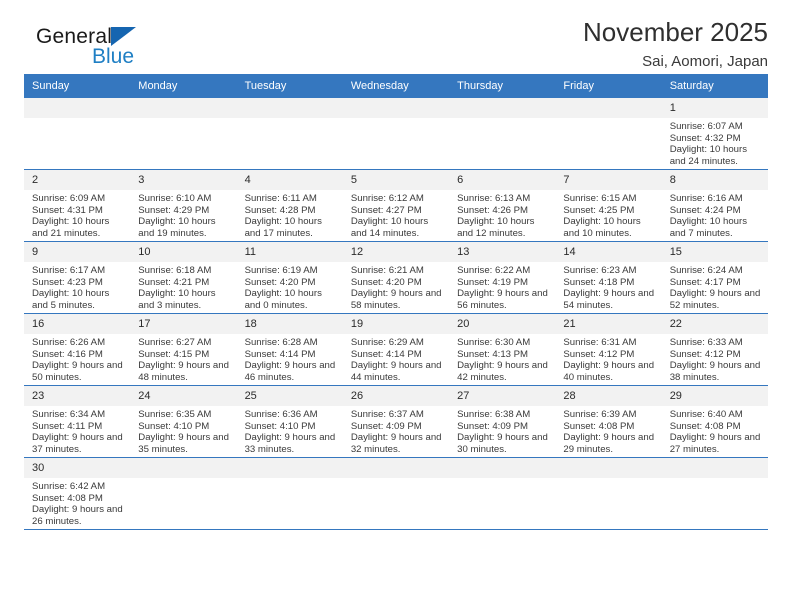  What do you see at coordinates (714, 396) in the screenshot?
I see `day-number: 29` at bounding box center [714, 396].